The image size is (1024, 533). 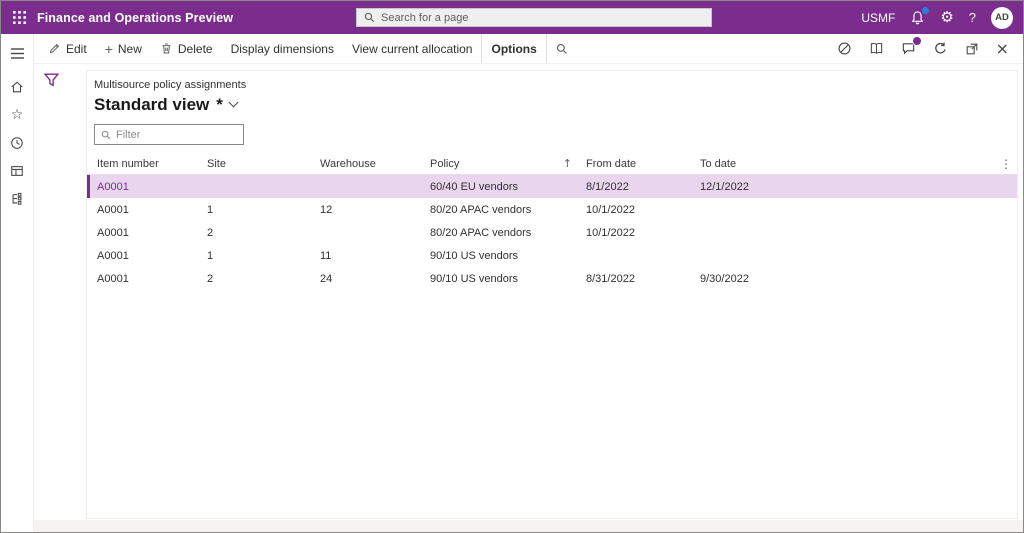 What do you see at coordinates (916, 41) in the screenshot?
I see `messages-badge` at bounding box center [916, 41].